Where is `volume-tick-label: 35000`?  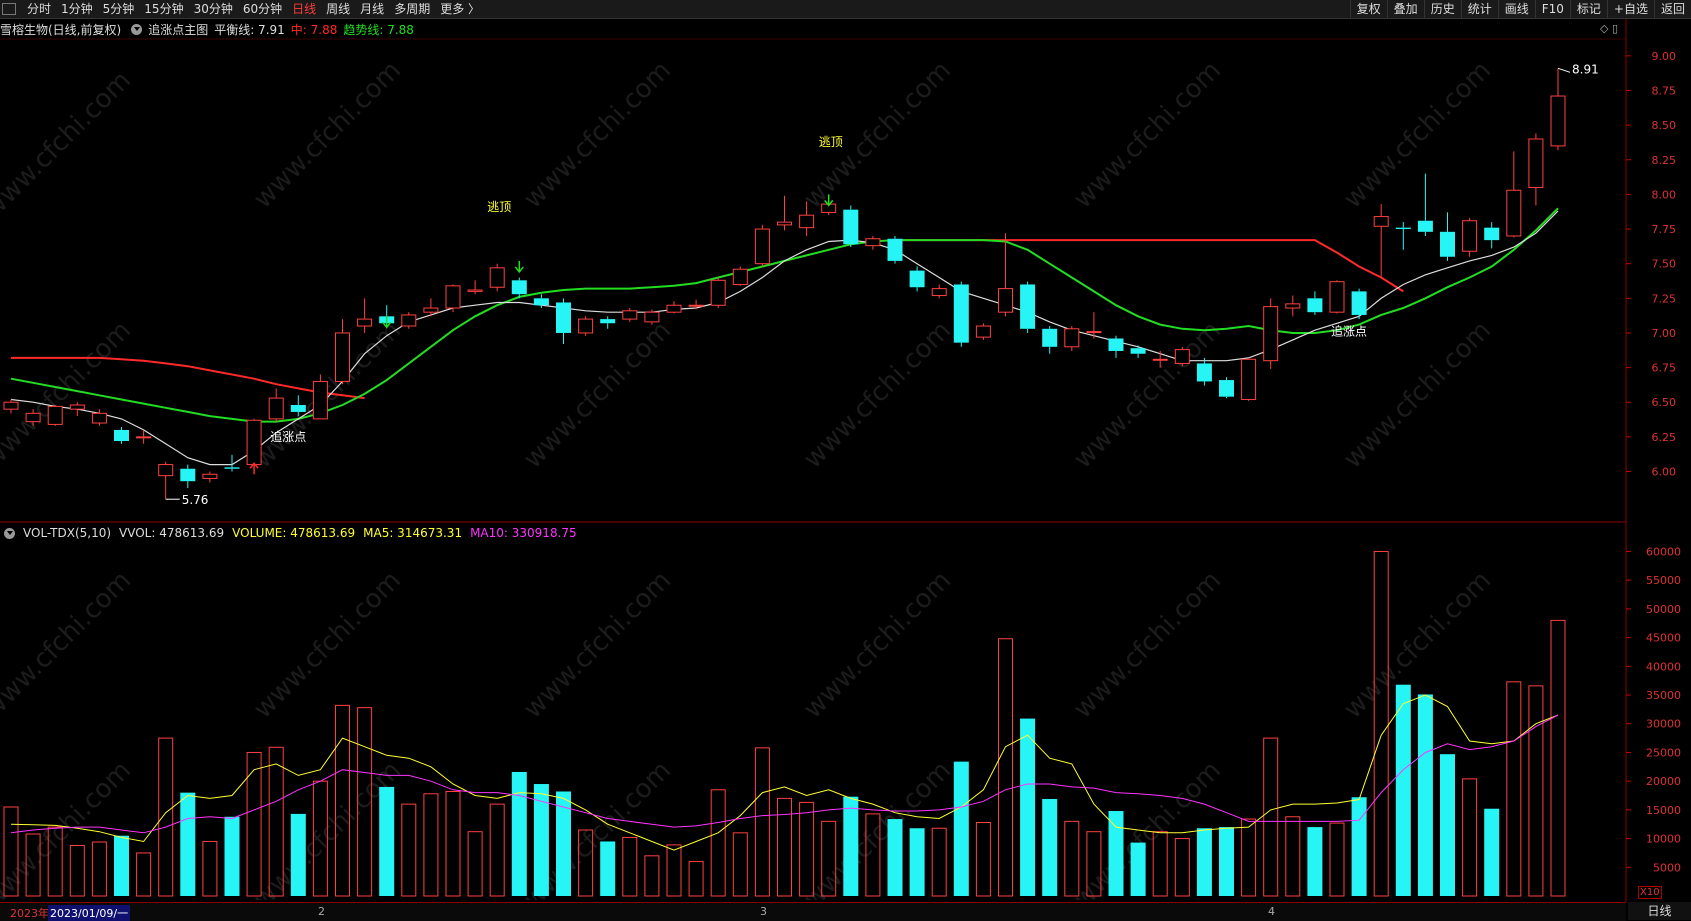
volume-tick-label: 35000 is located at coordinates (1663, 695).